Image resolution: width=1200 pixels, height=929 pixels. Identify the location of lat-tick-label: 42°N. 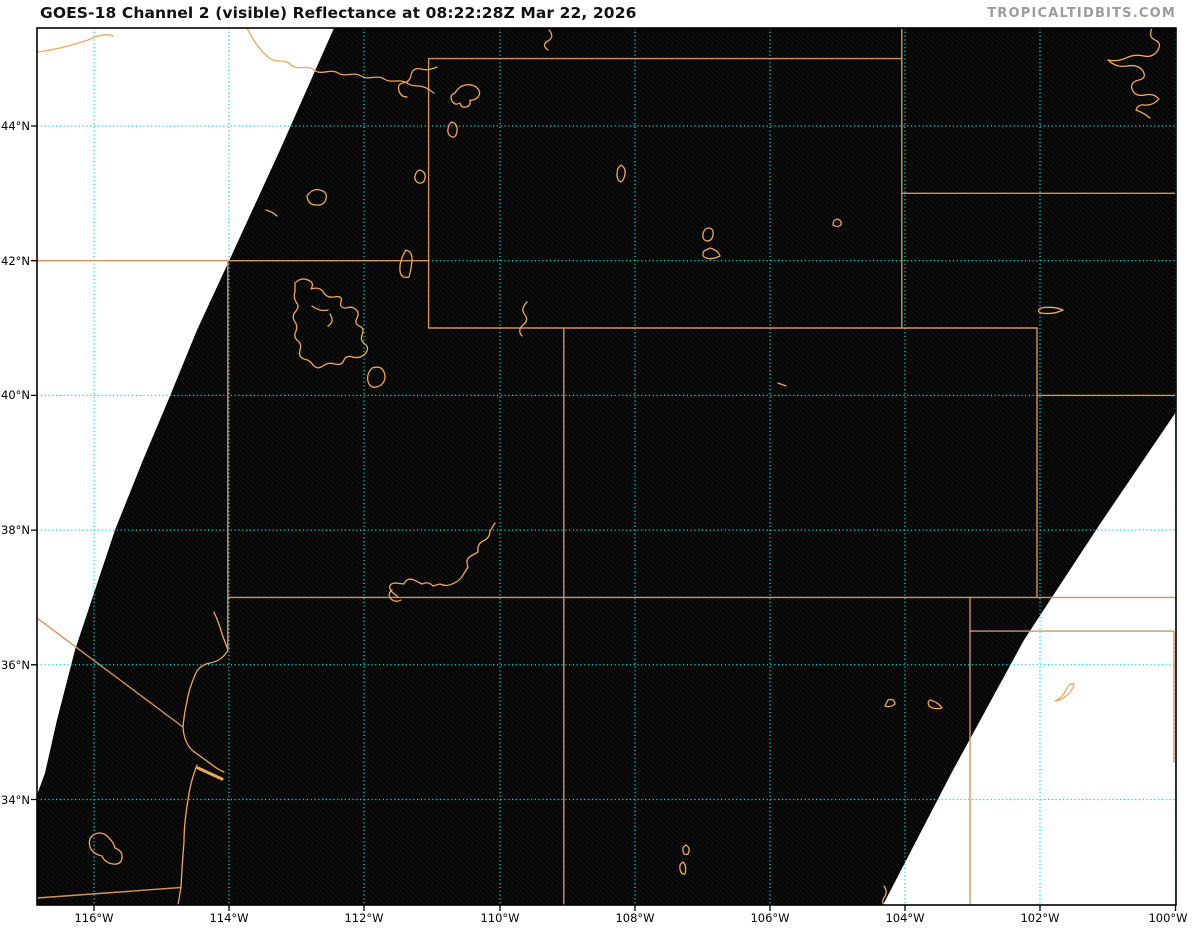
(15, 260).